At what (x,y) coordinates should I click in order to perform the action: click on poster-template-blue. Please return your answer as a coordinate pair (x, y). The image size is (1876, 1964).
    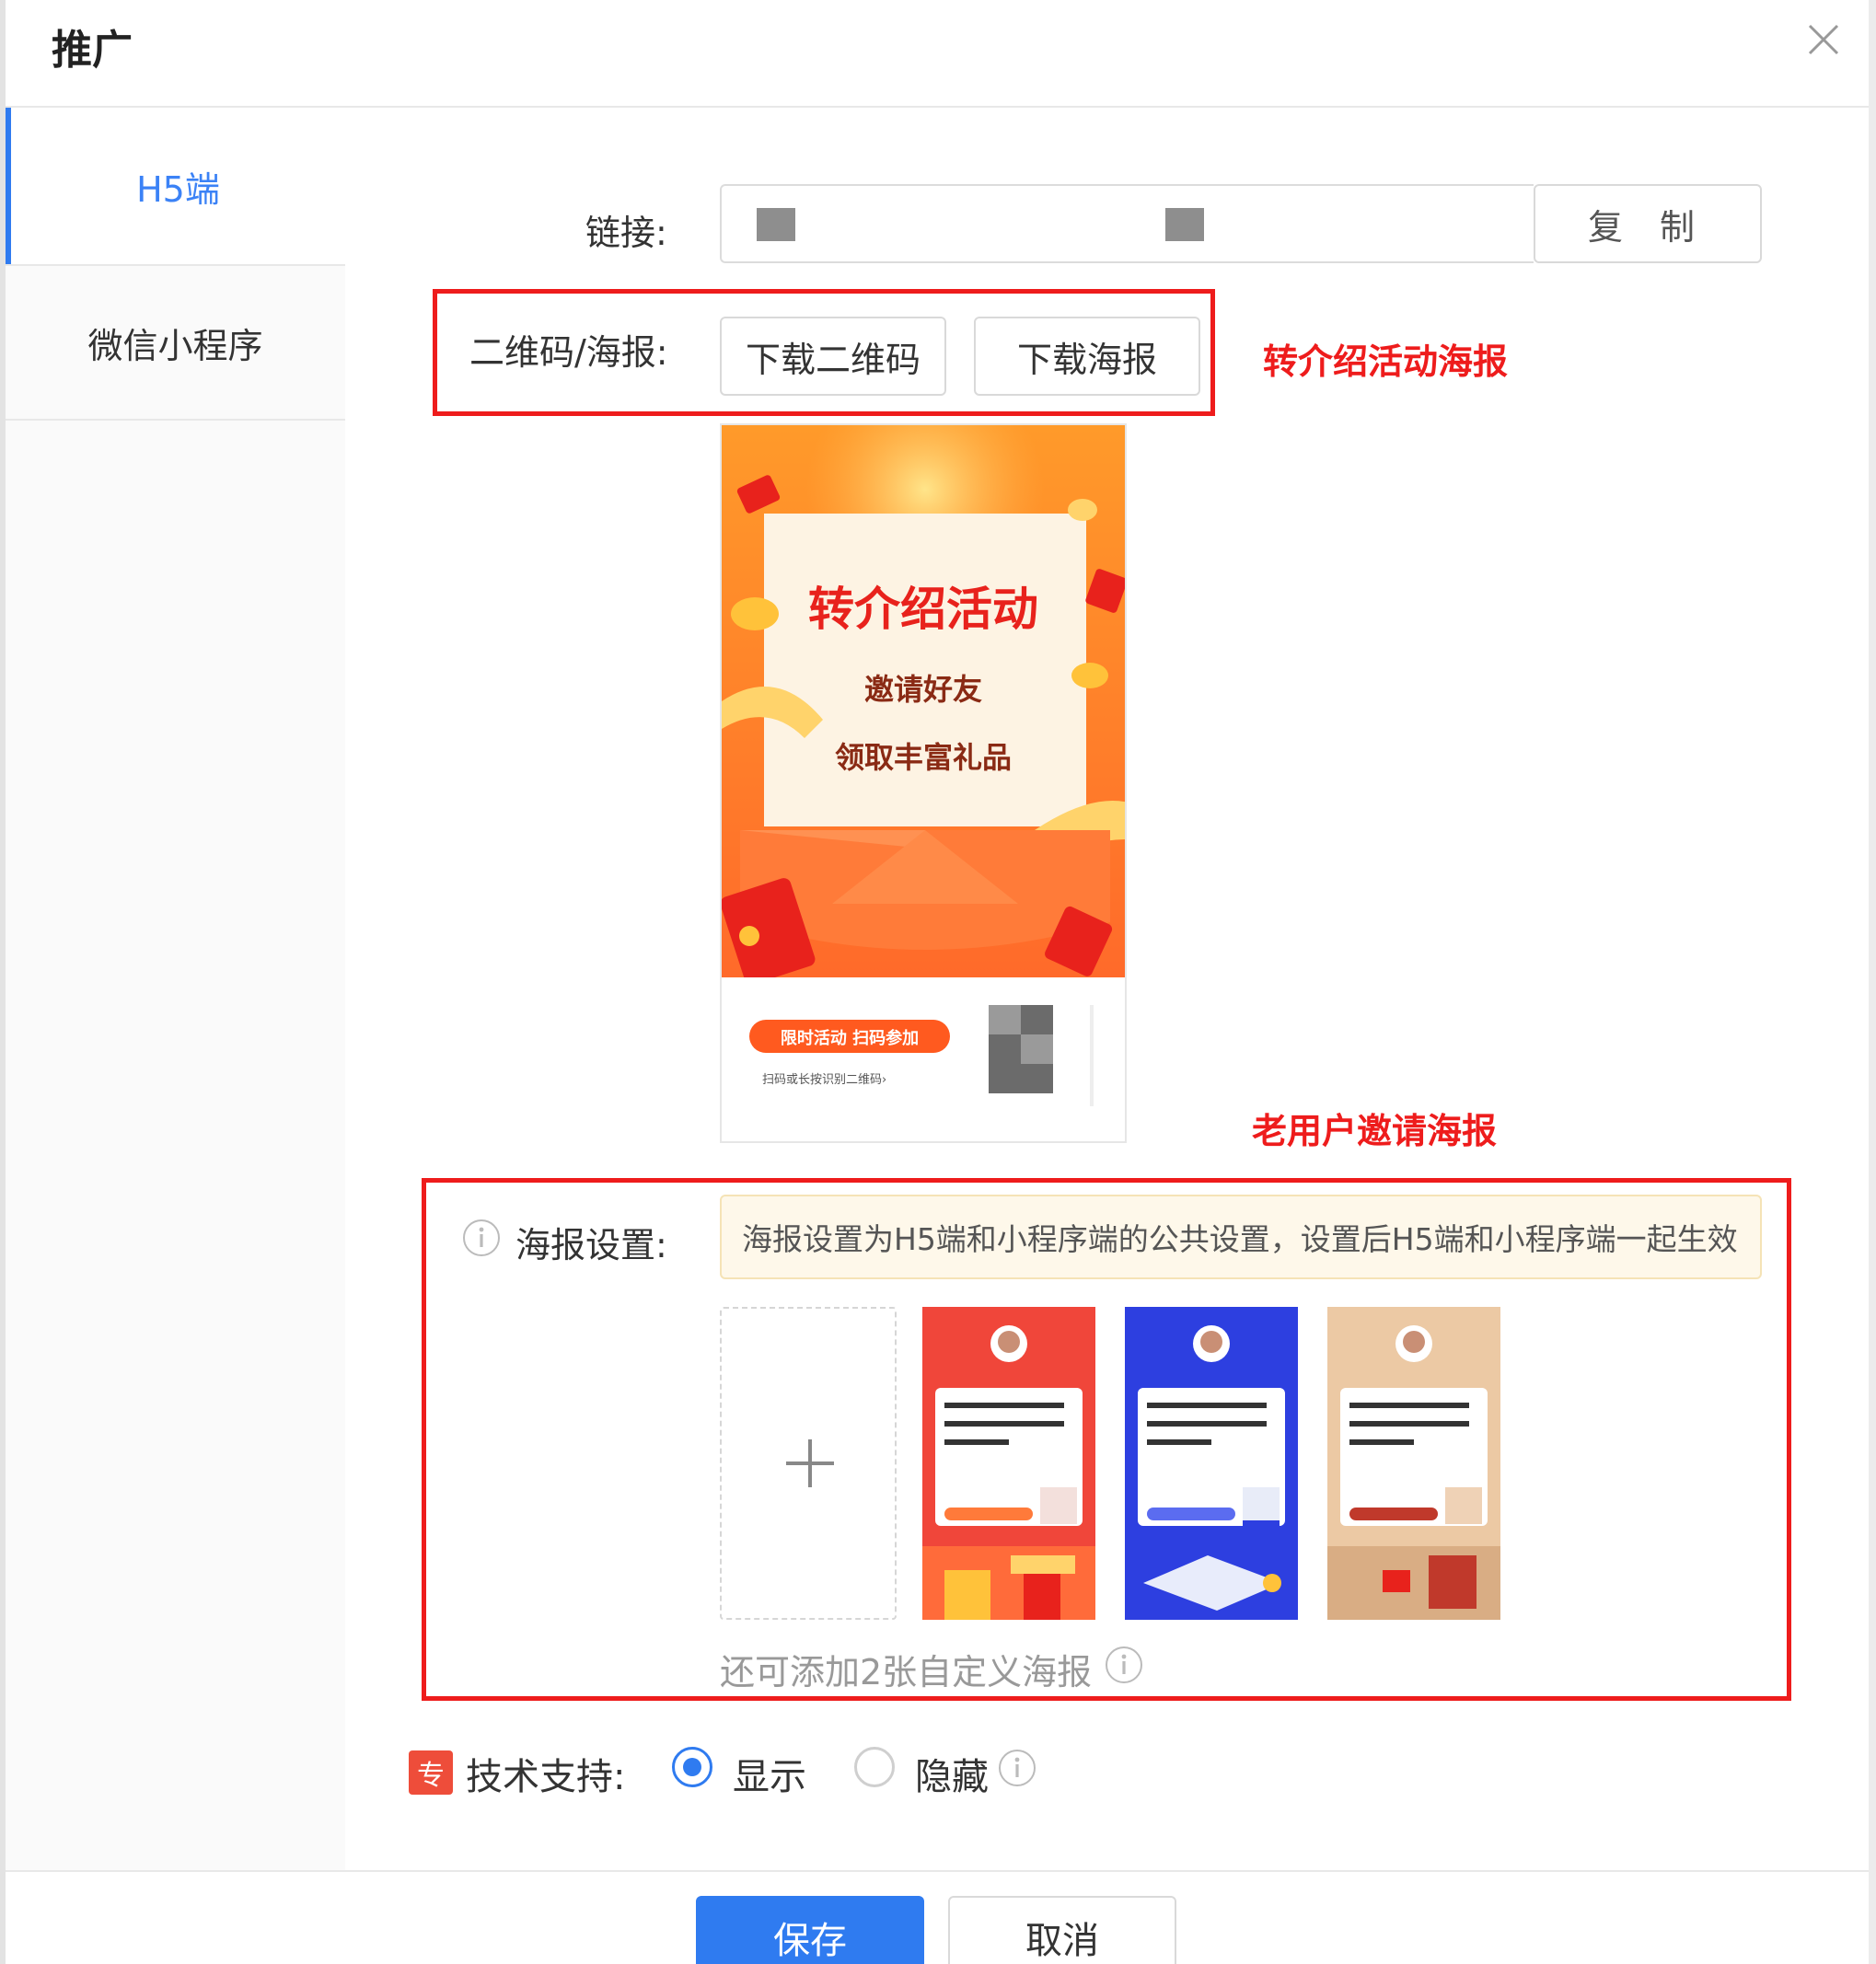
    Looking at the image, I should click on (1211, 1463).